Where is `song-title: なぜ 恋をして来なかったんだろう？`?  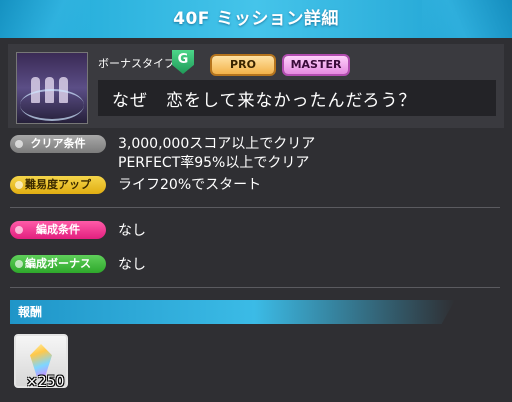 song-title: なぜ 恋をして来なかったんだろう？ is located at coordinates (264, 101).